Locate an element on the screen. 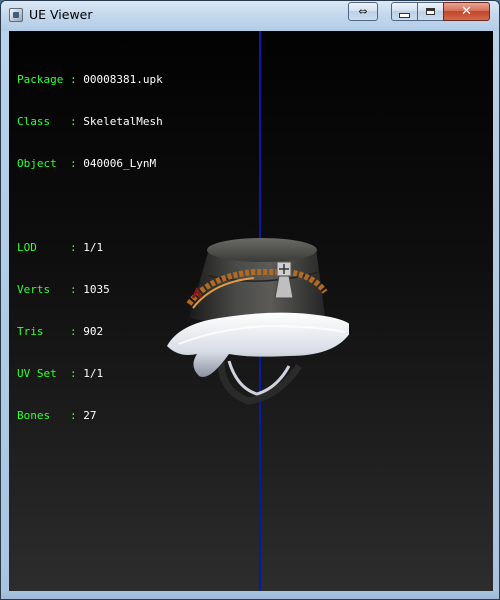 The width and height of the screenshot is (500, 600). info-label-lod: LOD is located at coordinates (40, 247).